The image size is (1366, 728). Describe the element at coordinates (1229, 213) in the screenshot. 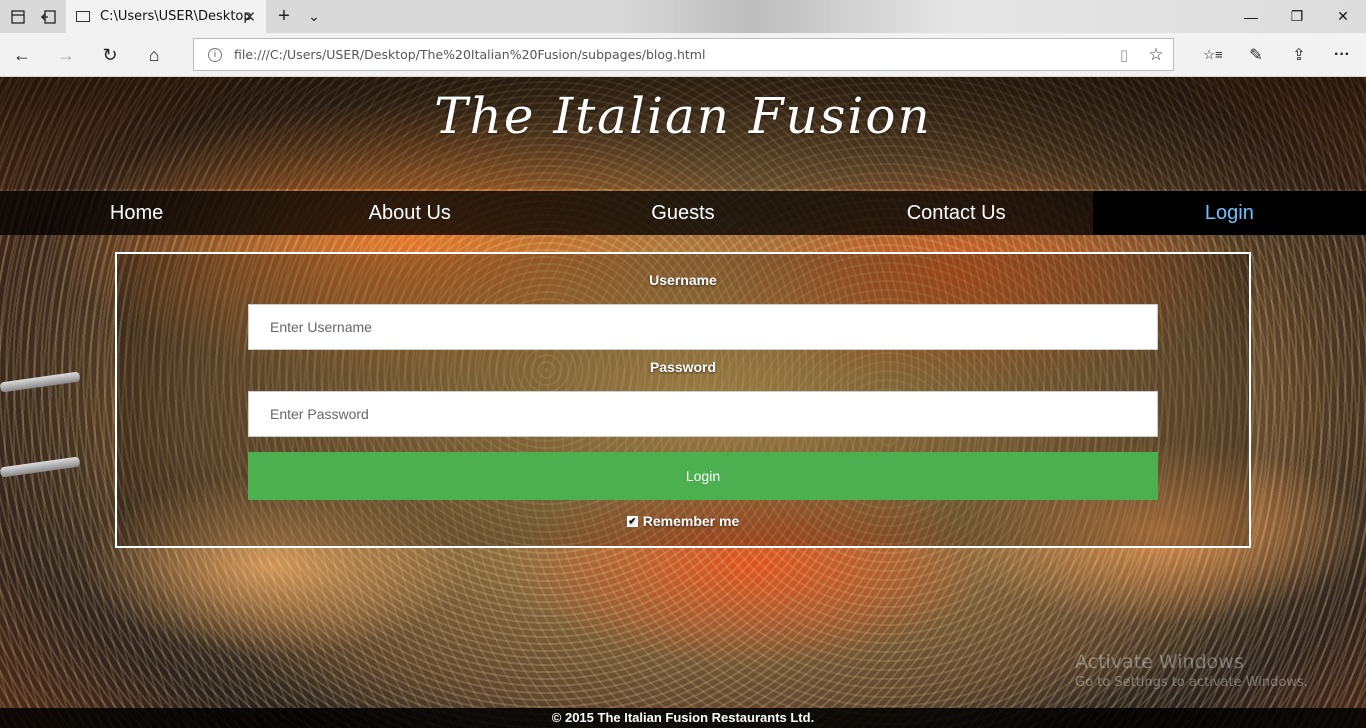

I see `menu-item-login: Login` at that location.